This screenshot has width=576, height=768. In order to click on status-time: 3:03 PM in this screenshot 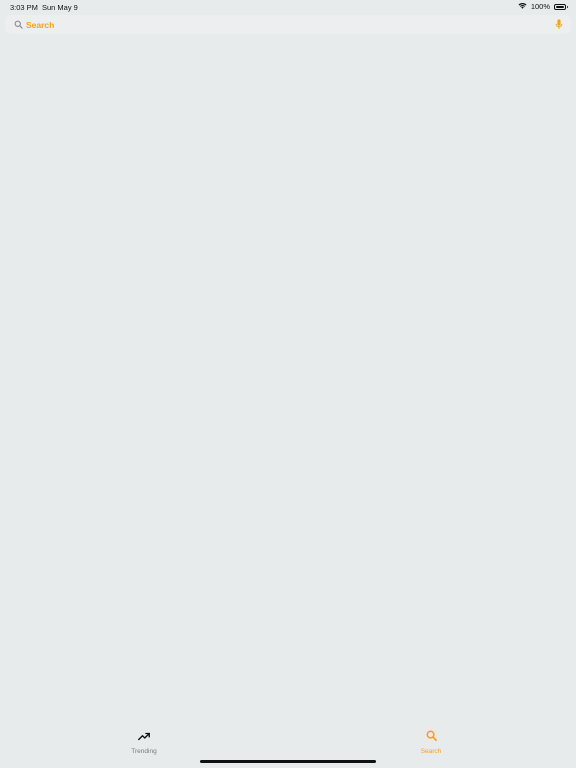, I will do `click(24, 7)`.